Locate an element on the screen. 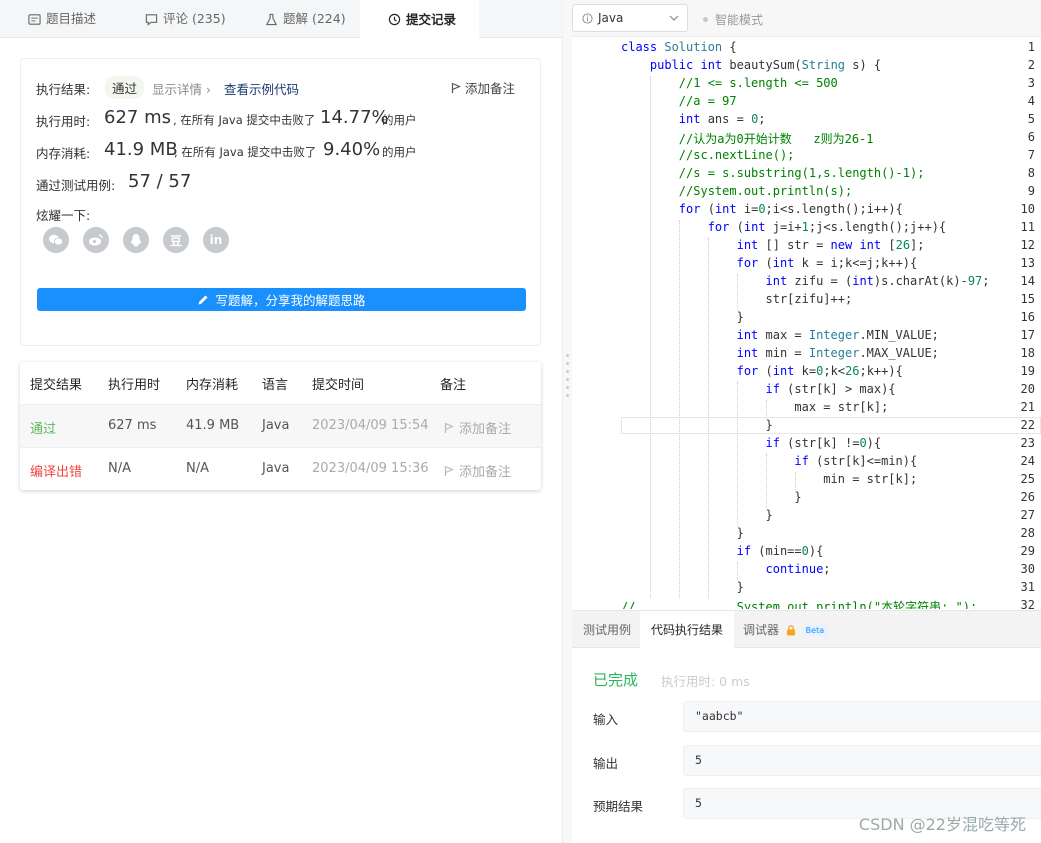  code-line: public int beautySum(String s) { is located at coordinates (751, 65).